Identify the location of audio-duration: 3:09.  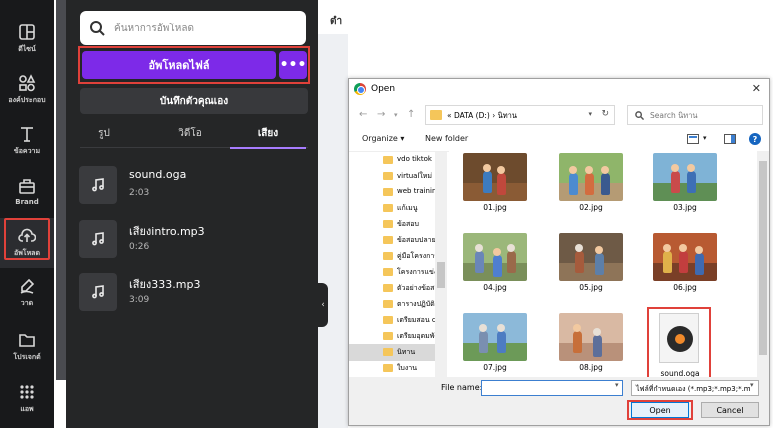
(139, 300).